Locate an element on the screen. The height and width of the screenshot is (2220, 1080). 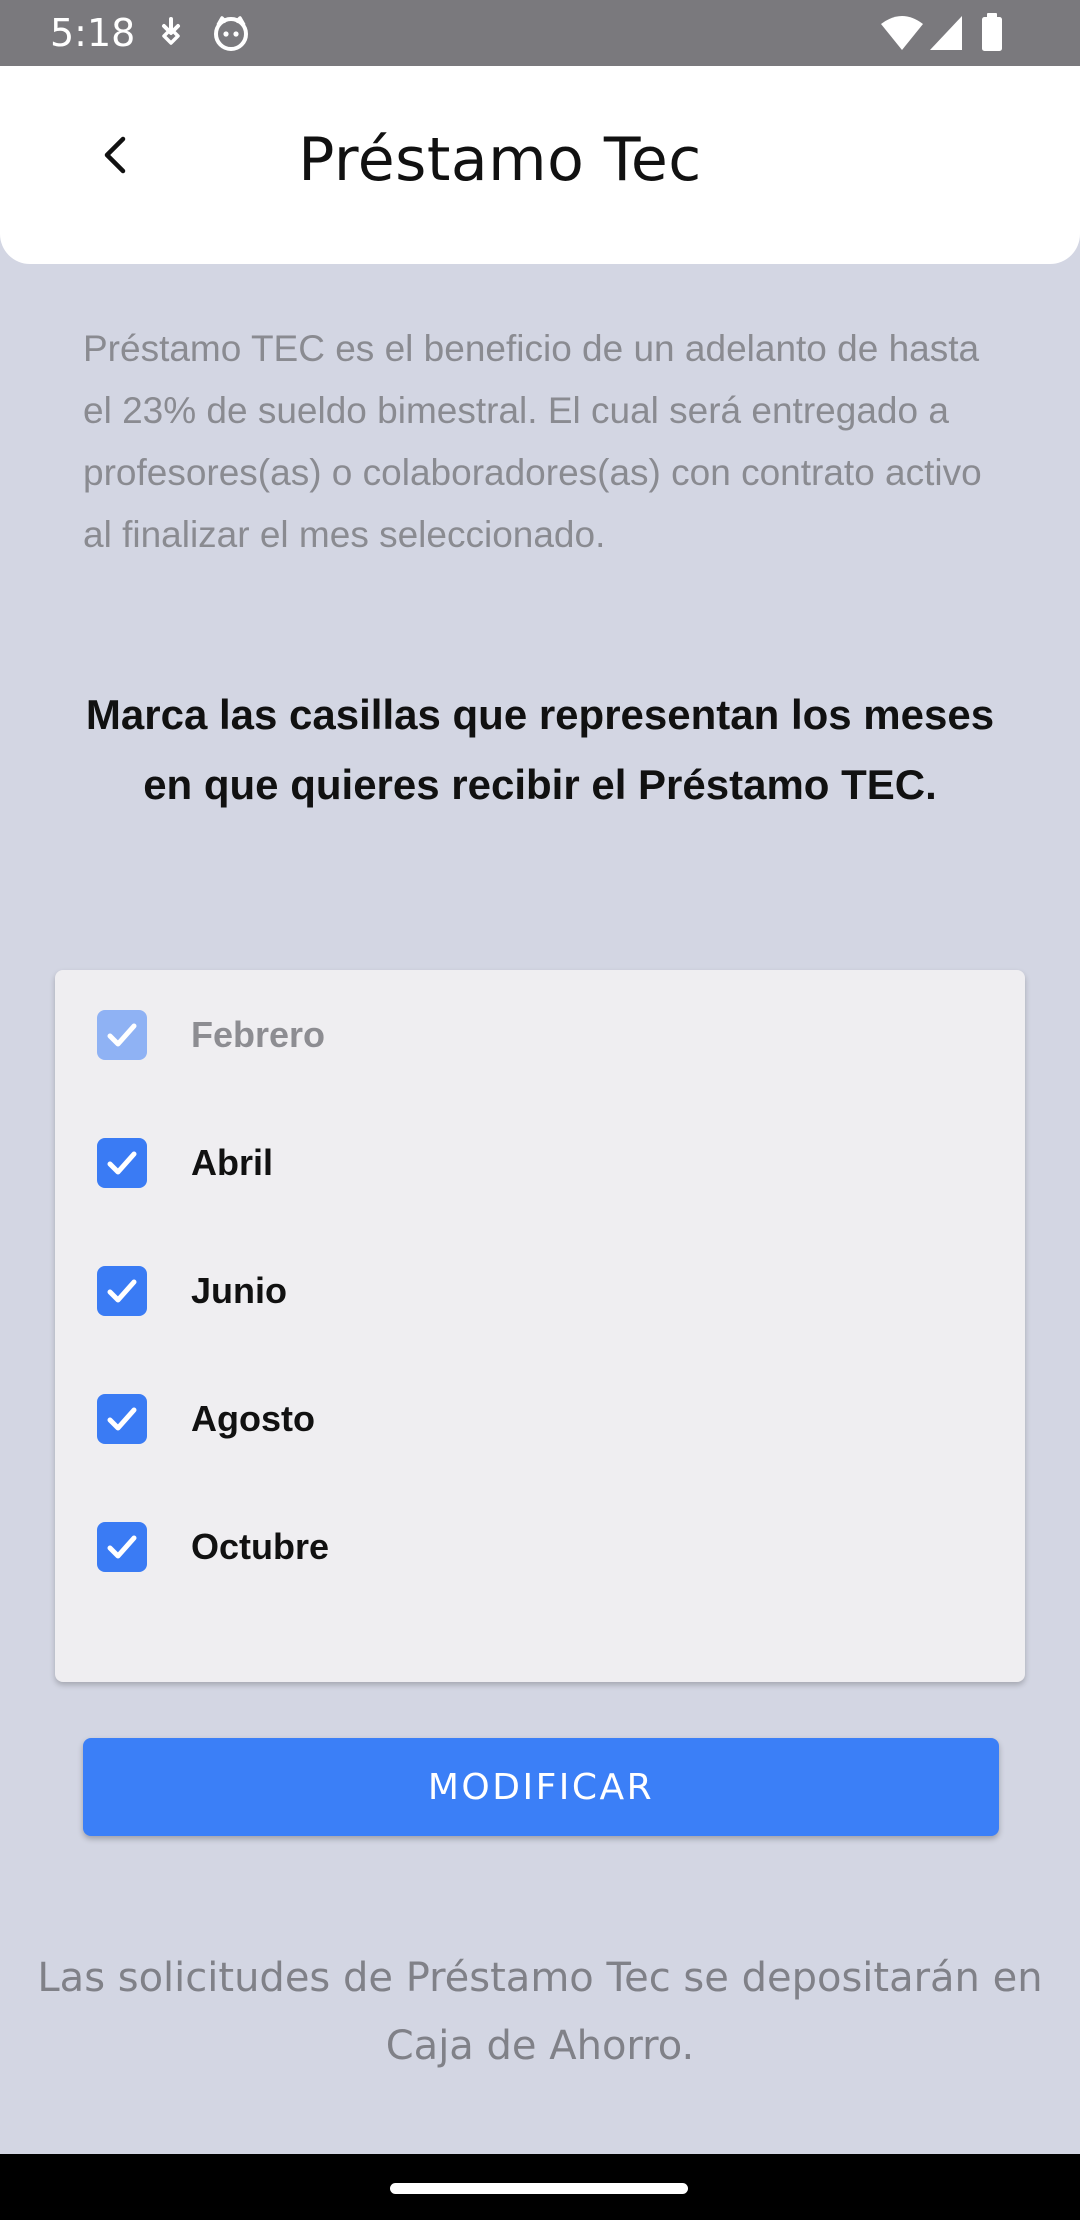
month-checkbox-agosto: Agosto is located at coordinates (206, 1419).